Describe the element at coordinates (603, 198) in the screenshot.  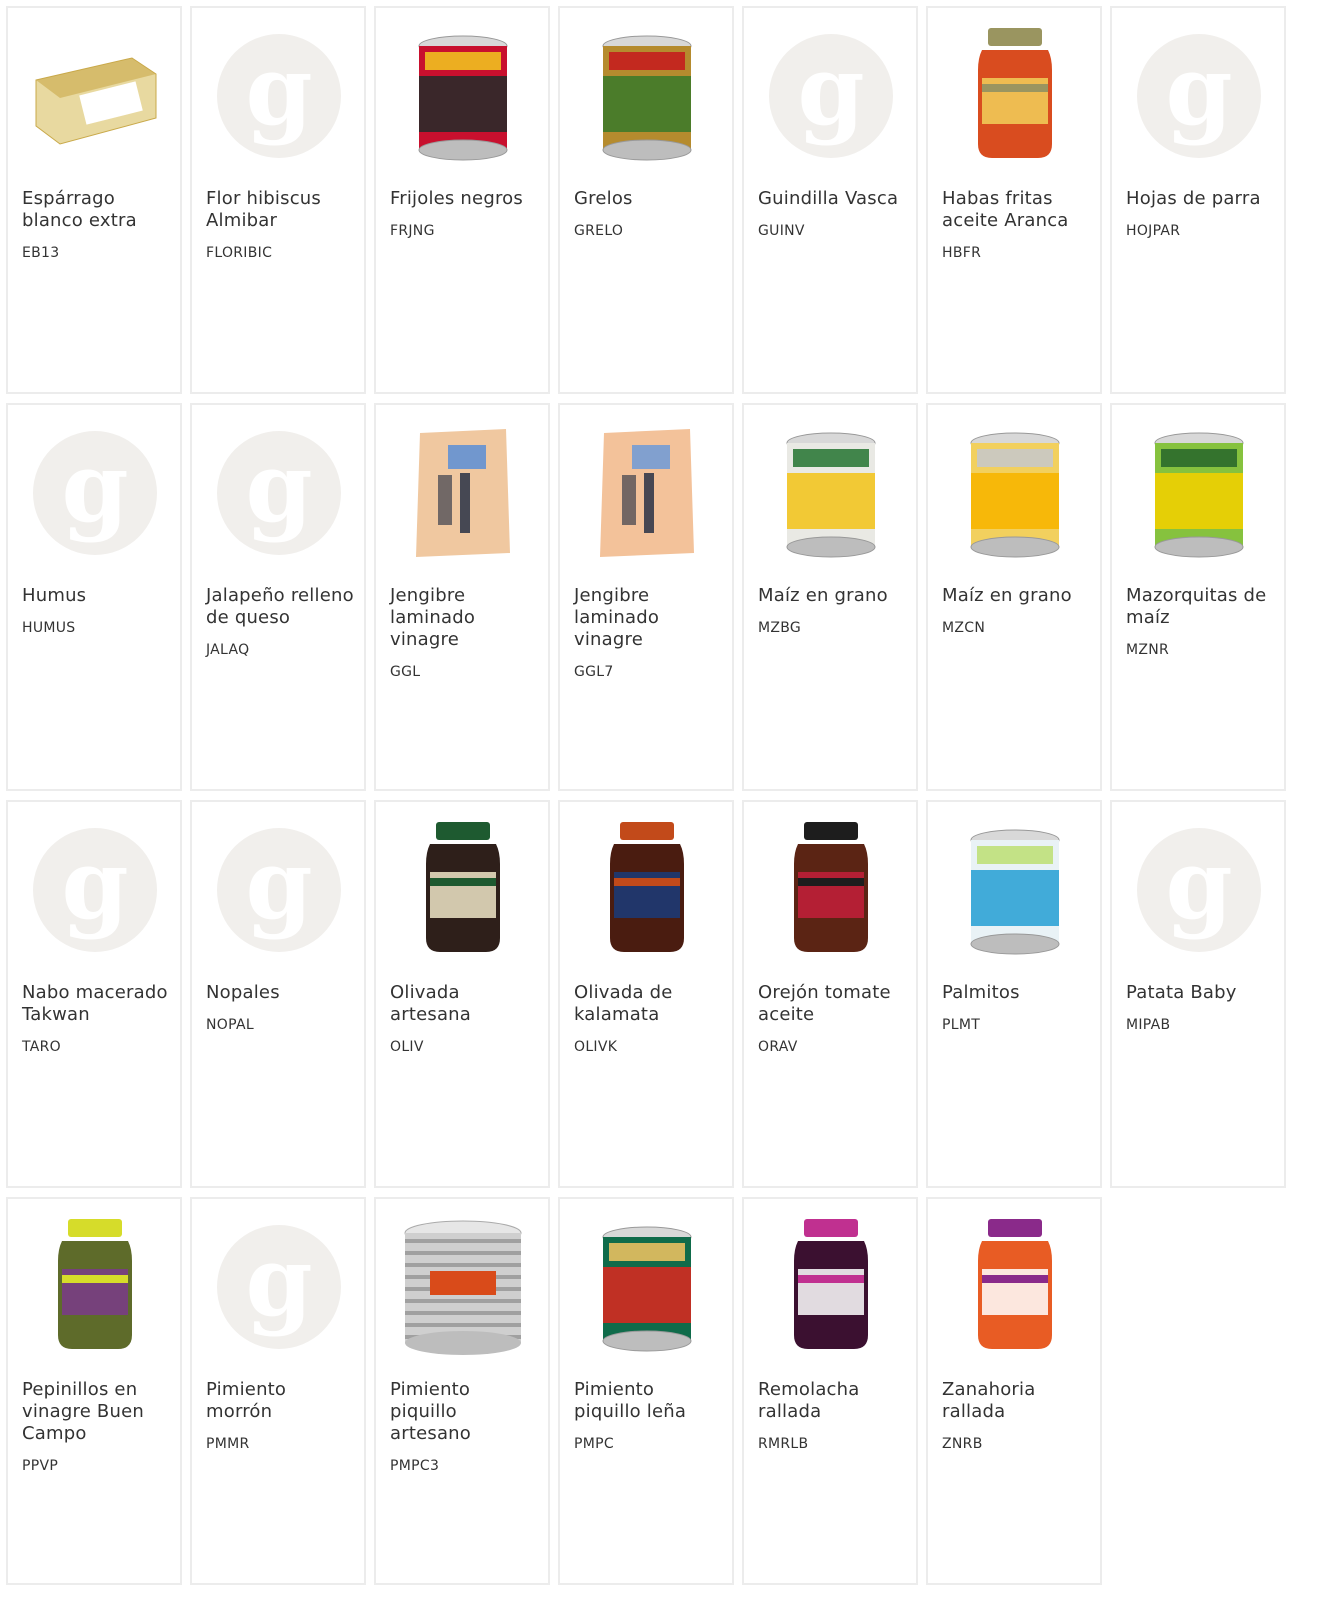
I see `product-name-text: Grelos` at that location.